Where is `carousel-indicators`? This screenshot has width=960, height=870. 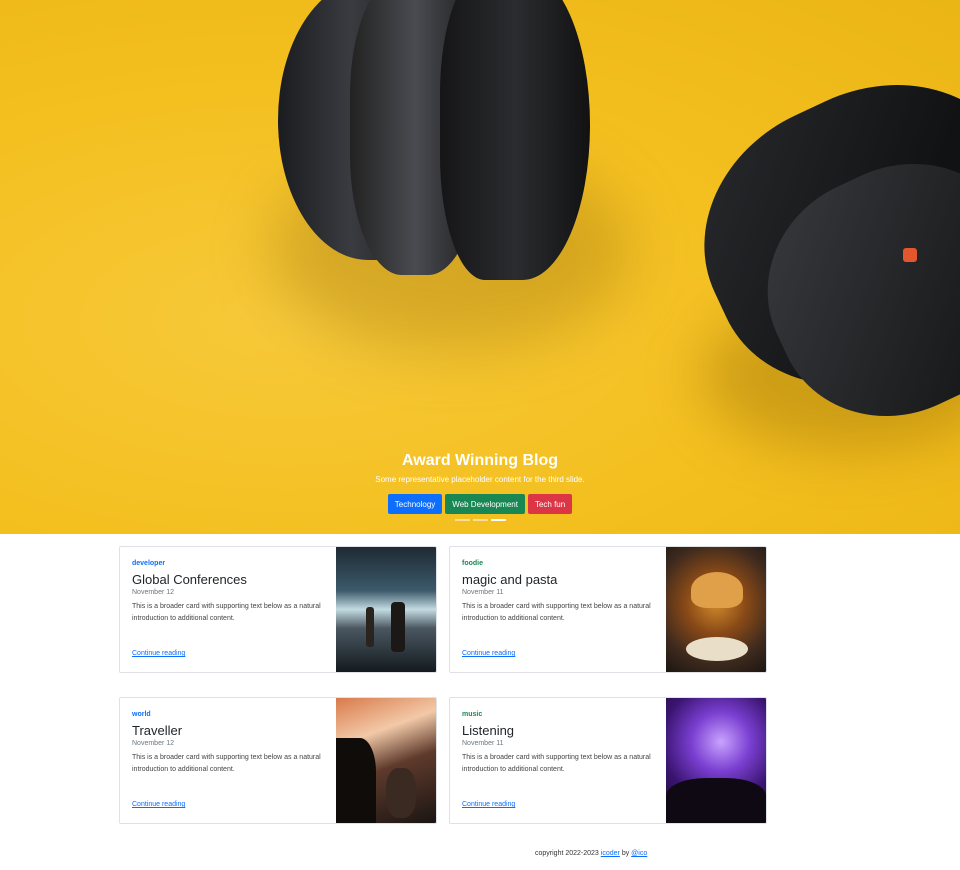 carousel-indicators is located at coordinates (480, 520).